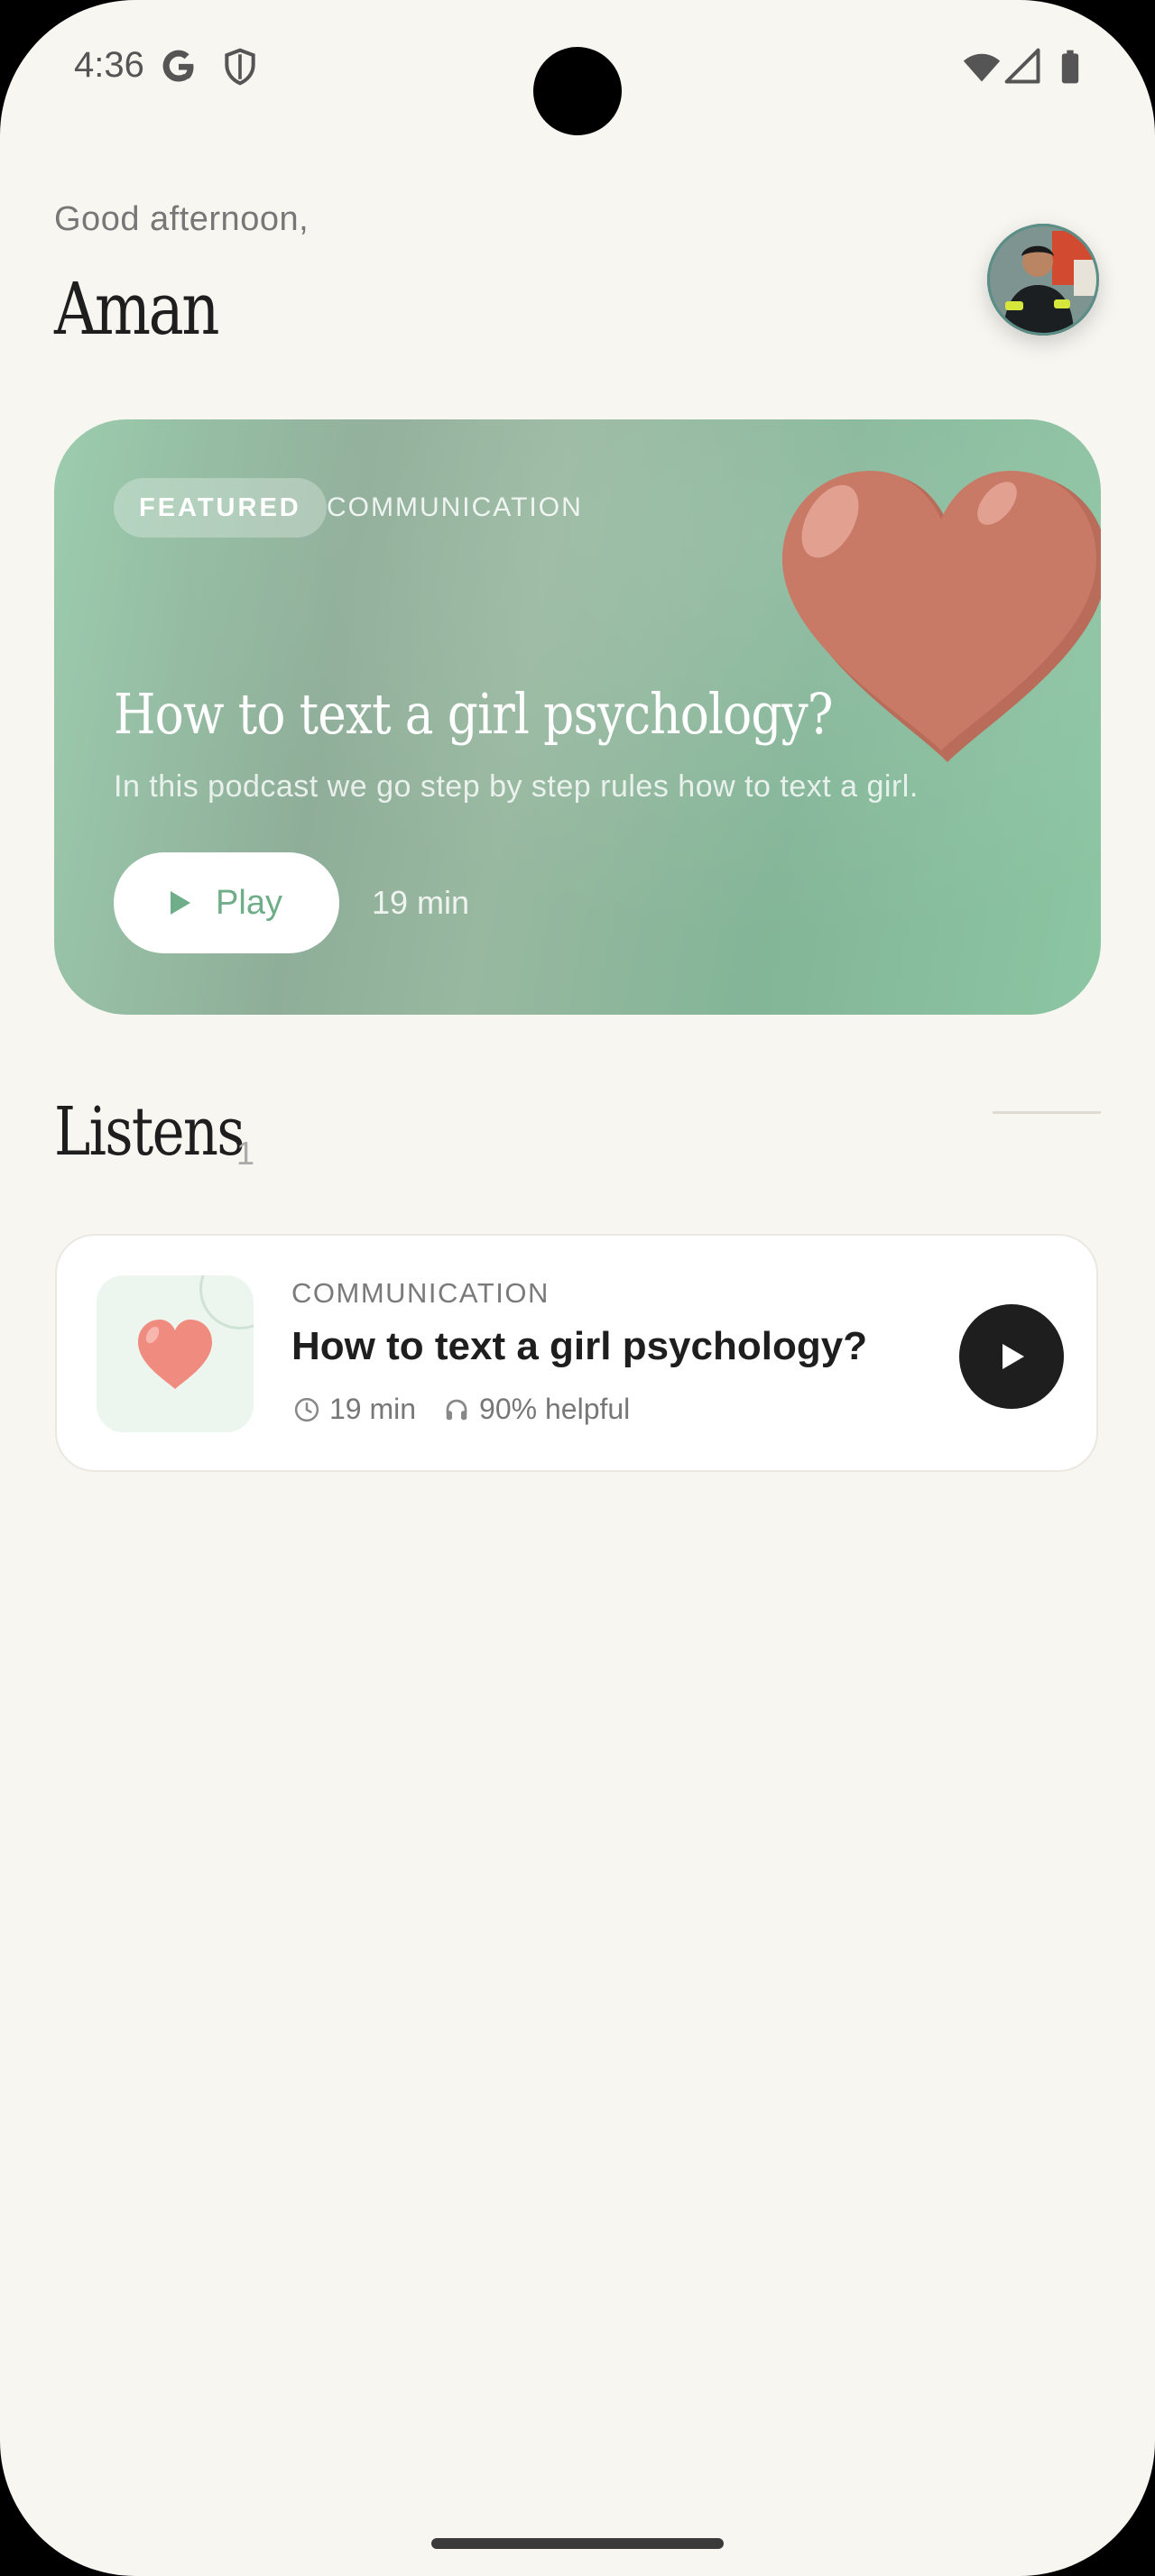 The height and width of the screenshot is (2576, 1155). What do you see at coordinates (577, 2543) in the screenshot?
I see `gesture-bar` at bounding box center [577, 2543].